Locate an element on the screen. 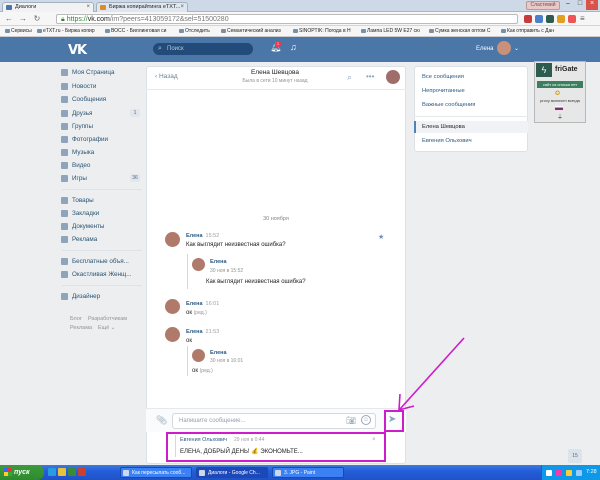 The height and width of the screenshot is (480, 600). frigate-site-status: сайт из списка нет is located at coordinates (560, 84).